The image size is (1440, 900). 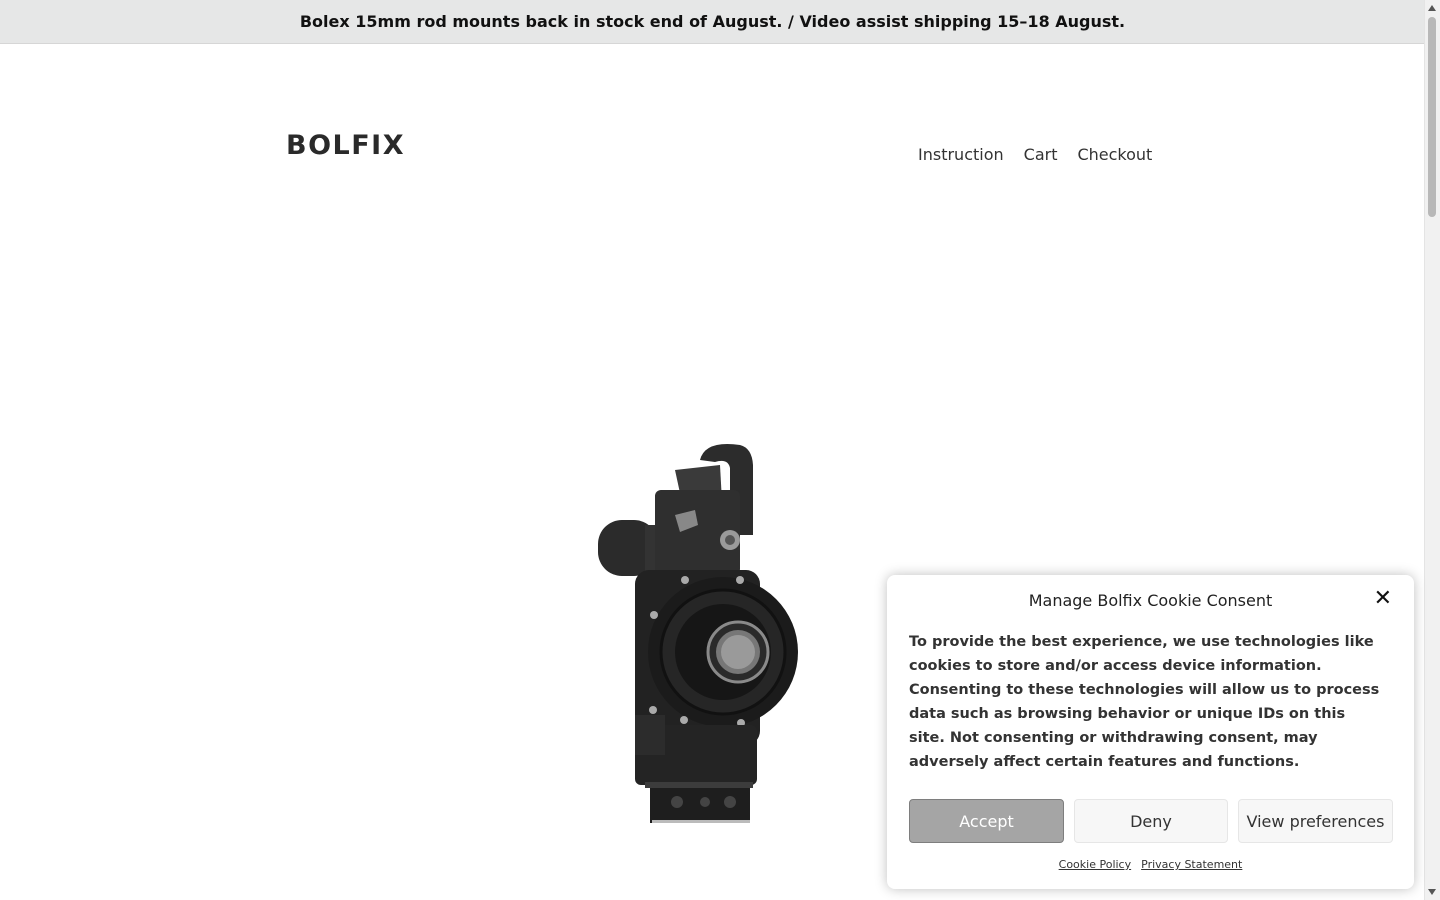 I want to click on view-preferences-button: View preferences, so click(x=1315, y=821).